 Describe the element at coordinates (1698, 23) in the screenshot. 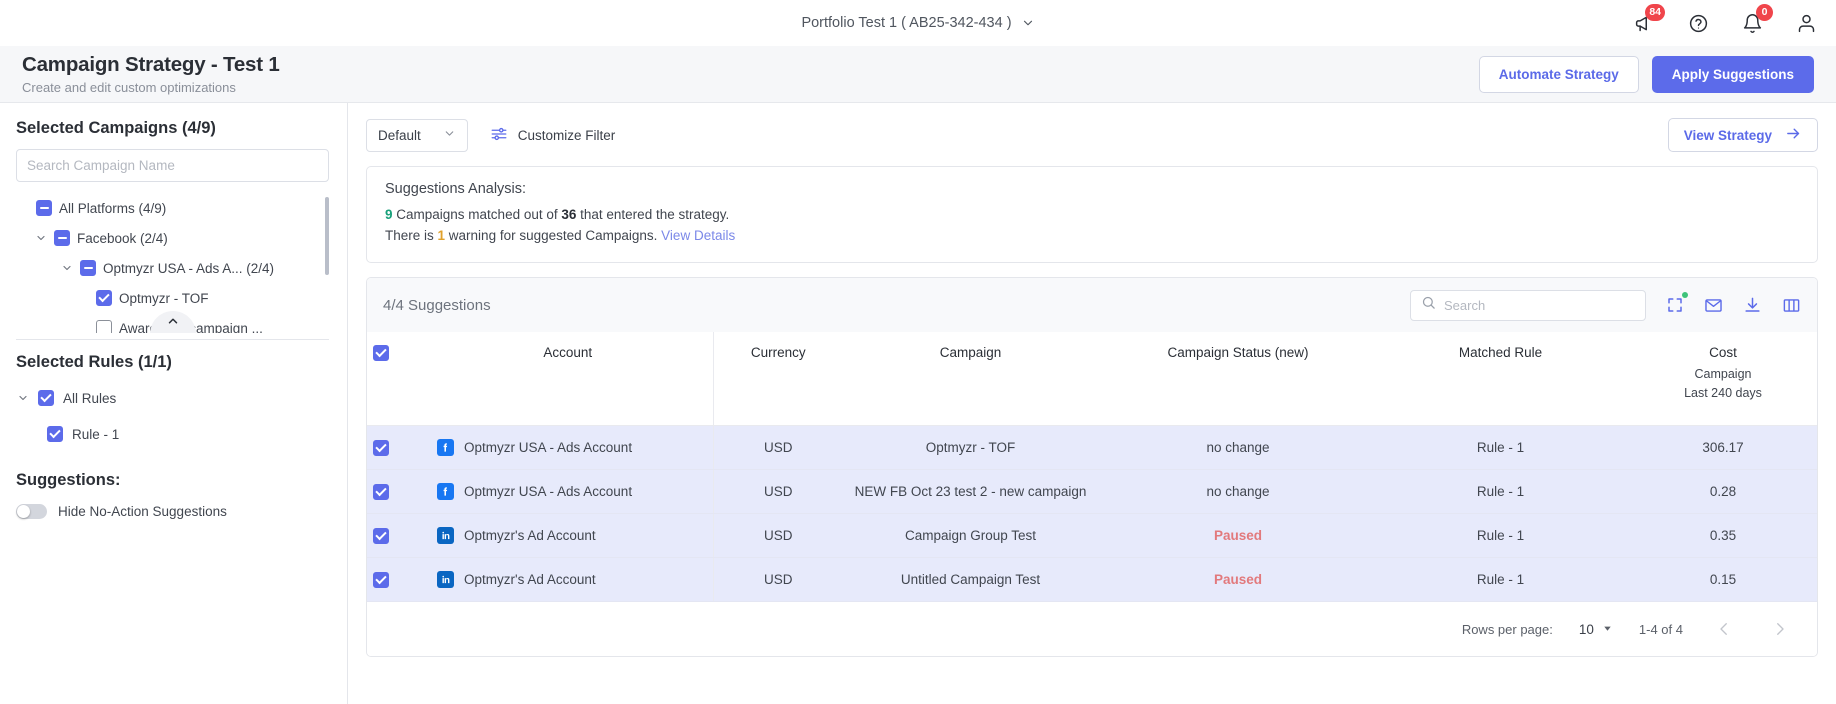

I see `help-circle-icon` at that location.